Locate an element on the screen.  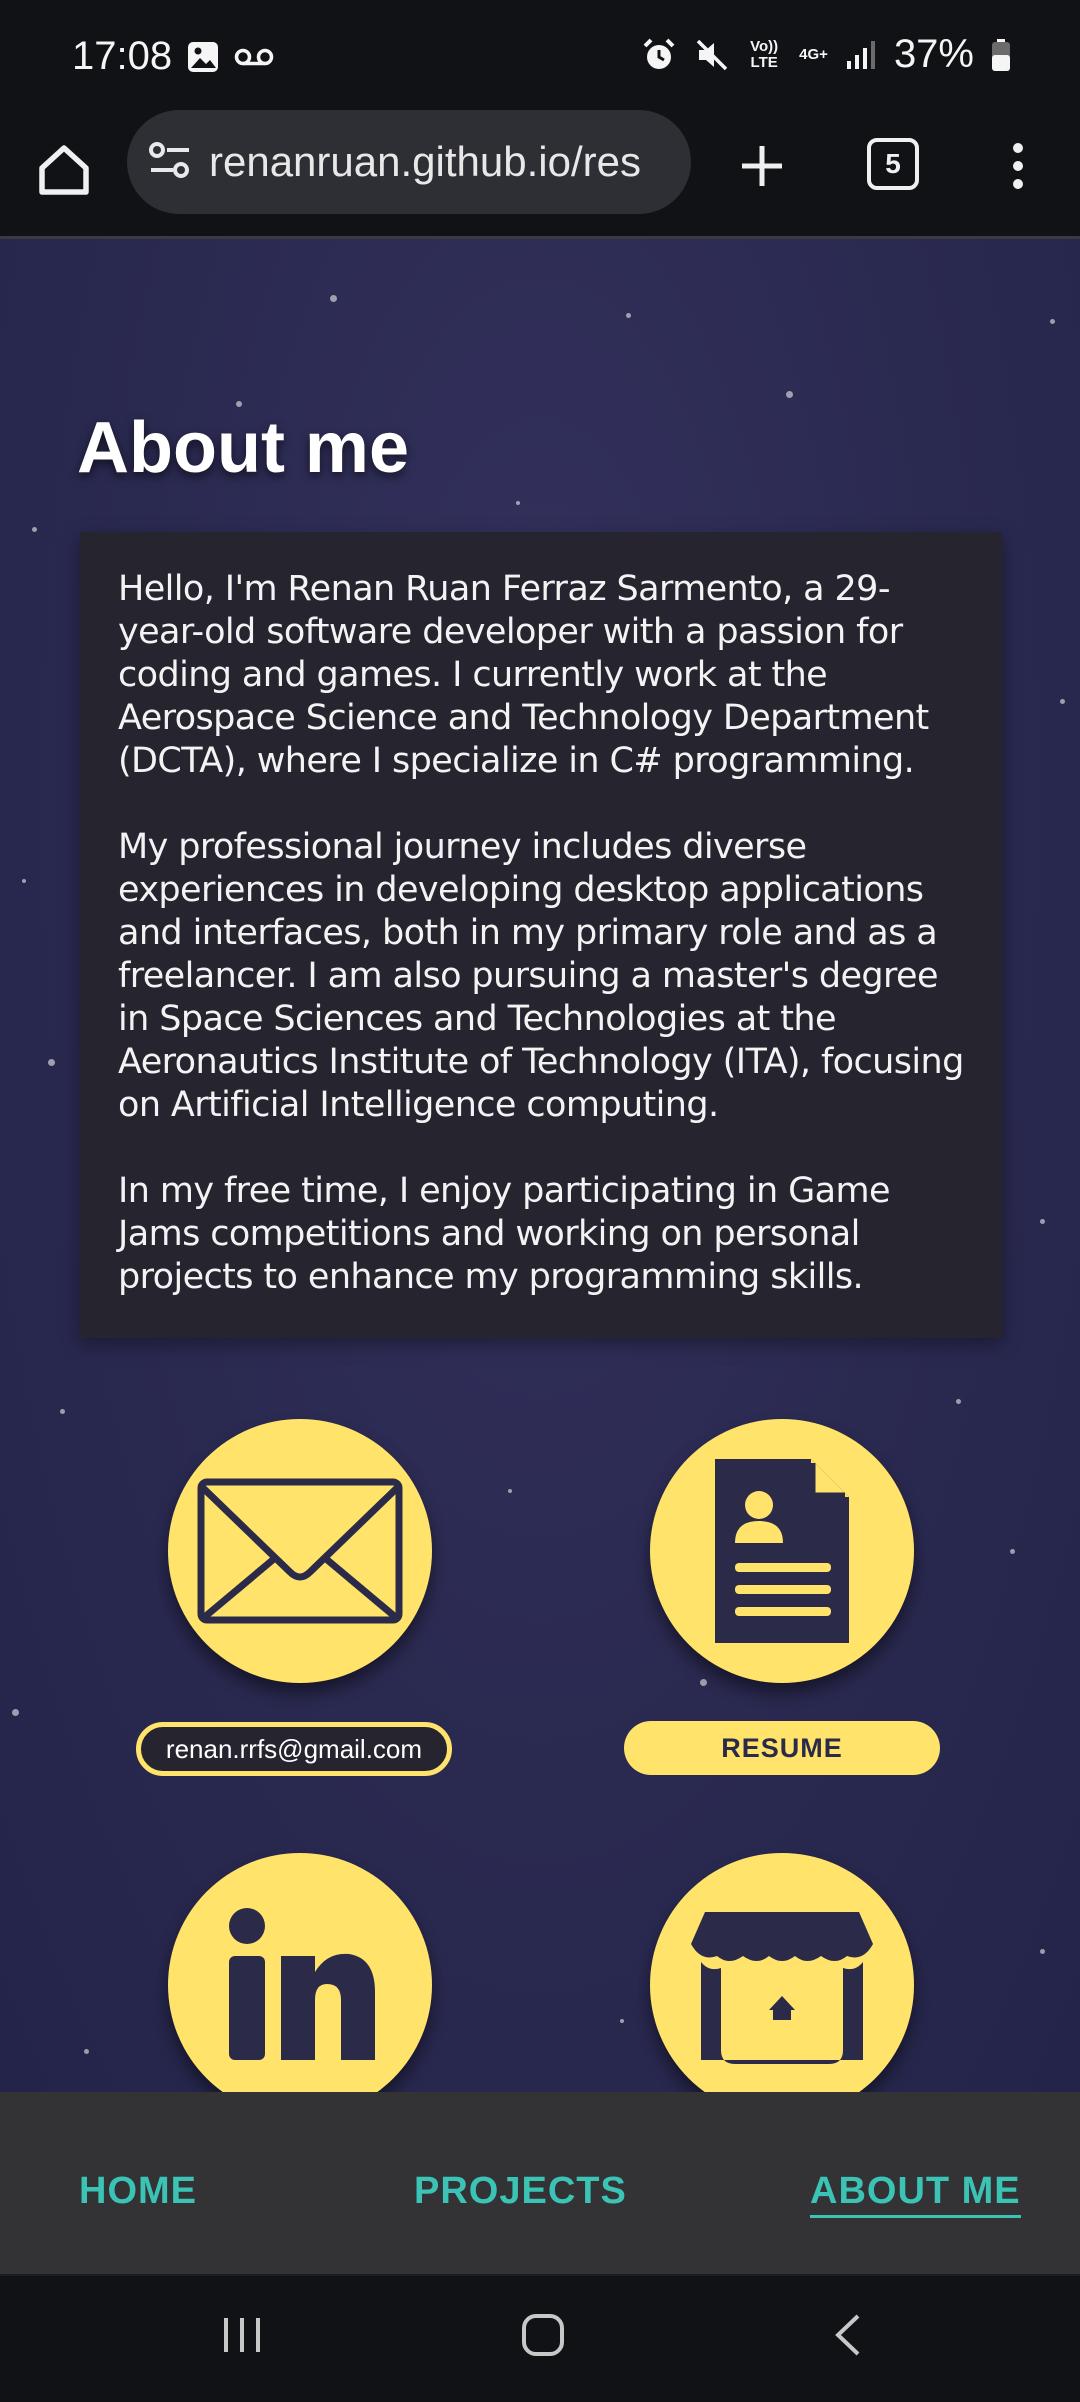
browser-menu-button is located at coordinates (1018, 166).